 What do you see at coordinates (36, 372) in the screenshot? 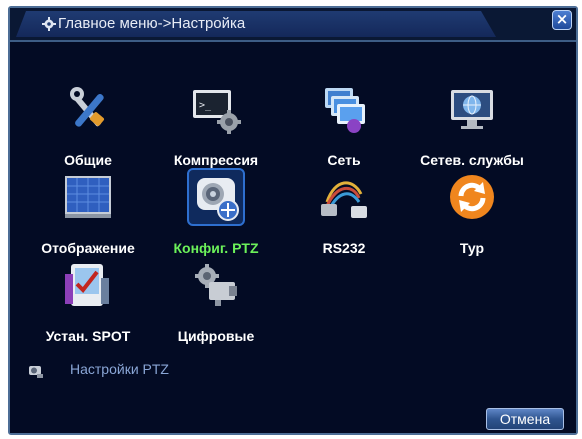
I see `ptz-status-icon` at bounding box center [36, 372].